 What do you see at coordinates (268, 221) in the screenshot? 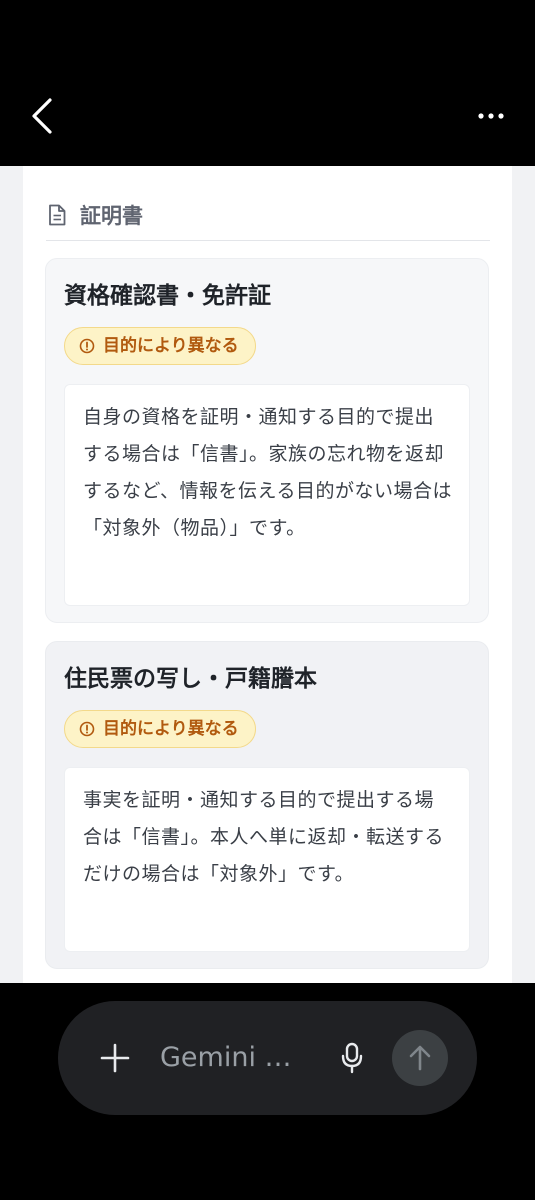
I see `section-header: 証明書` at bounding box center [268, 221].